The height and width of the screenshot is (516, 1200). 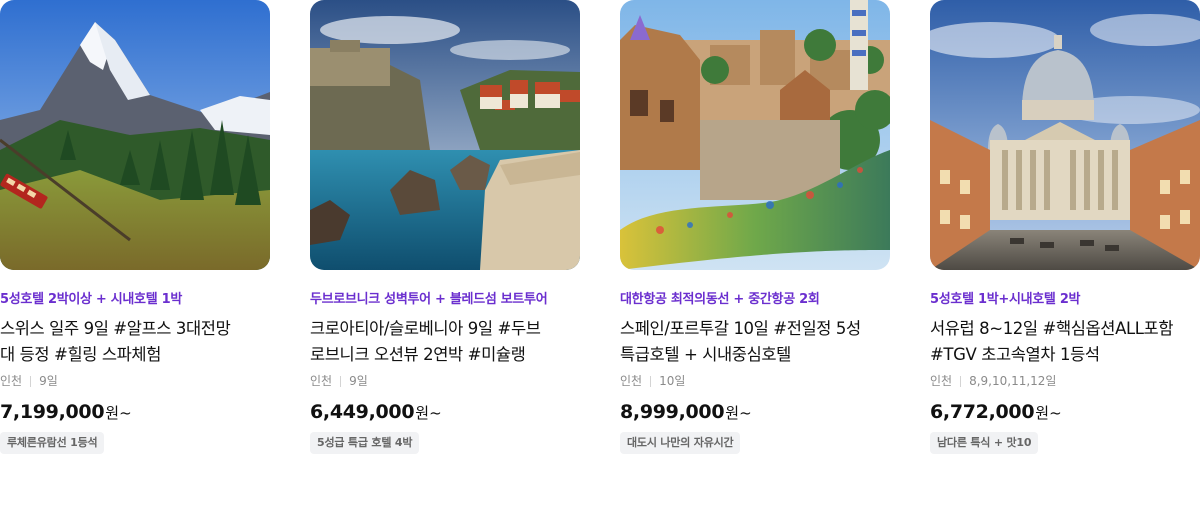 I want to click on product-image-switzerland, so click(x=135, y=135).